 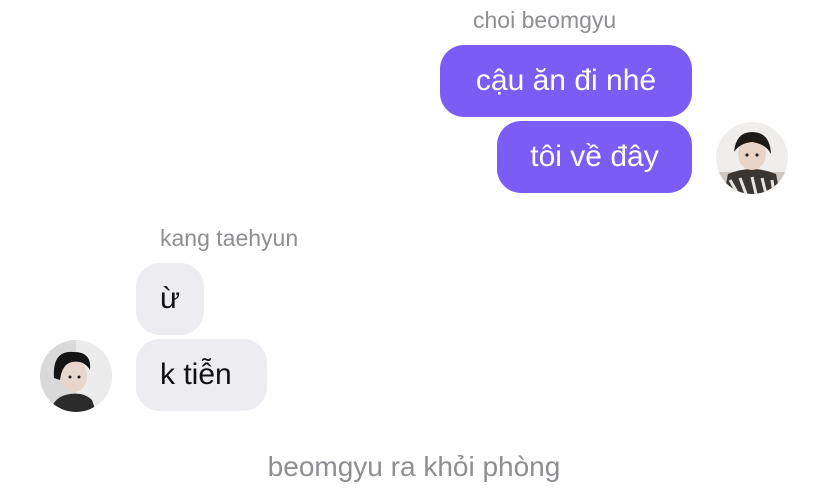 I want to click on message-text: k tiễn, so click(x=196, y=374).